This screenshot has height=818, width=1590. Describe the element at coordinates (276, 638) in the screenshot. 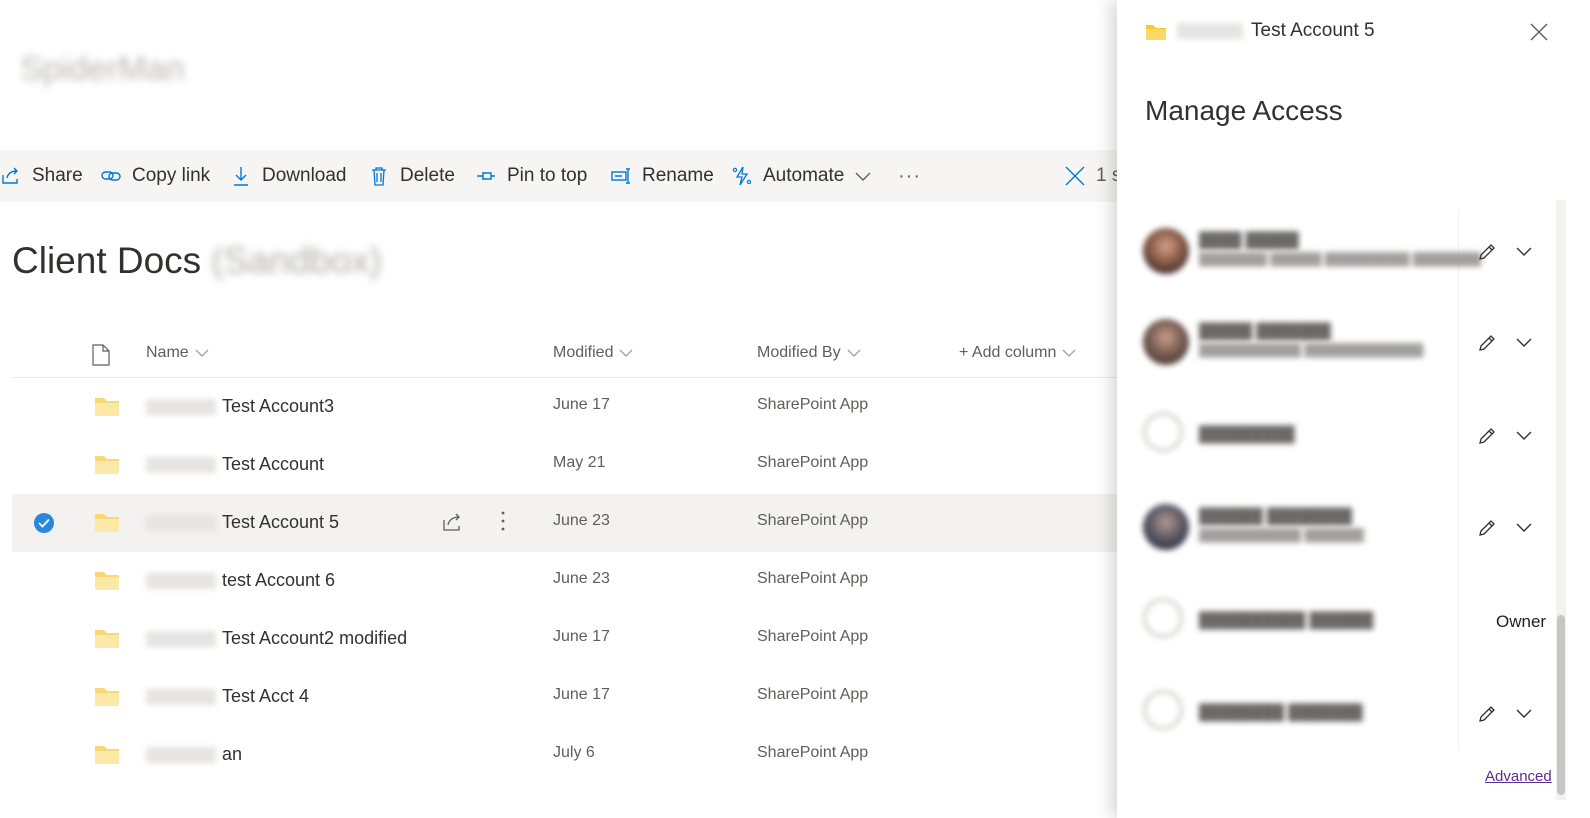

I see `row-name: Test Account2 modified` at that location.